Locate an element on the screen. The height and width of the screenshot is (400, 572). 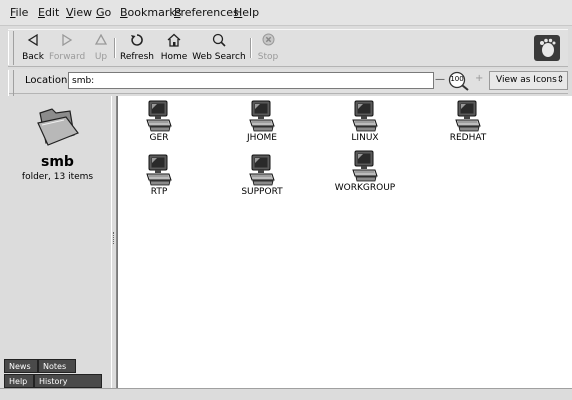
menu-edit: Edit is located at coordinates (48, 12).